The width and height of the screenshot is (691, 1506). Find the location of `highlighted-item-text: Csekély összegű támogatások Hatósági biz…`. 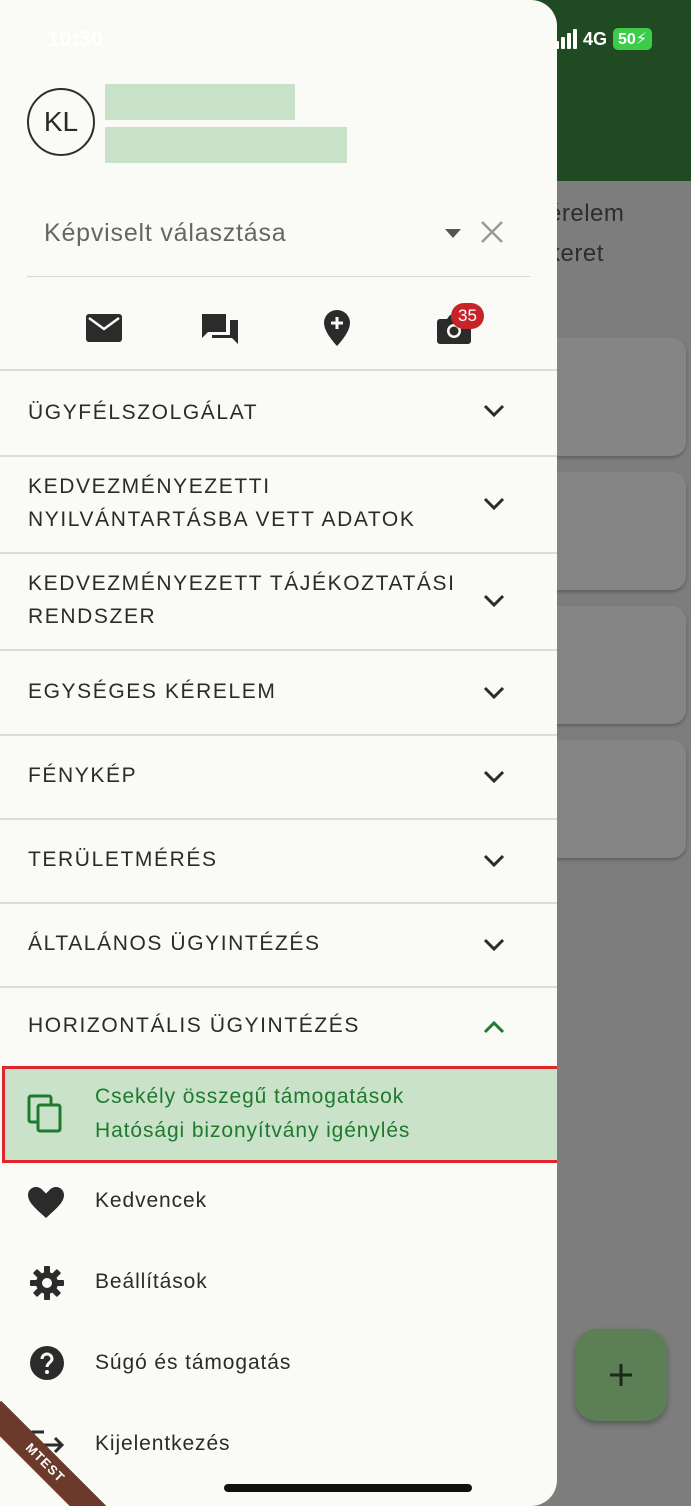

highlighted-item-text: Csekély összegű támogatások Hatósági biz… is located at coordinates (252, 1114).